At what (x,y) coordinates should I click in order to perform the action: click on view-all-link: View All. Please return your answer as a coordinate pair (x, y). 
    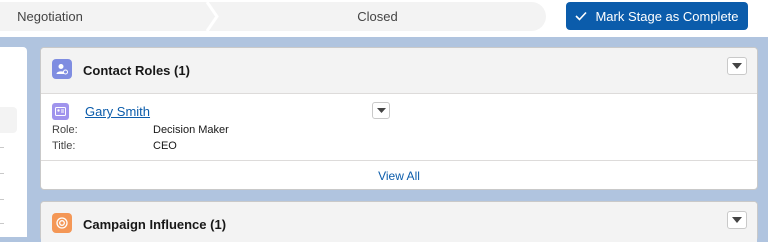
    Looking at the image, I should click on (399, 176).